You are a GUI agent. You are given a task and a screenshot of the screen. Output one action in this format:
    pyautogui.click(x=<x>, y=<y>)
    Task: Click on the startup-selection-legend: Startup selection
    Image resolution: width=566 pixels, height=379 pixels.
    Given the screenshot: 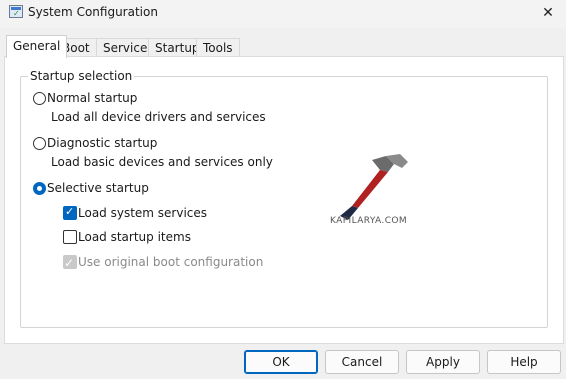 What is the action you would take?
    pyautogui.click(x=81, y=76)
    